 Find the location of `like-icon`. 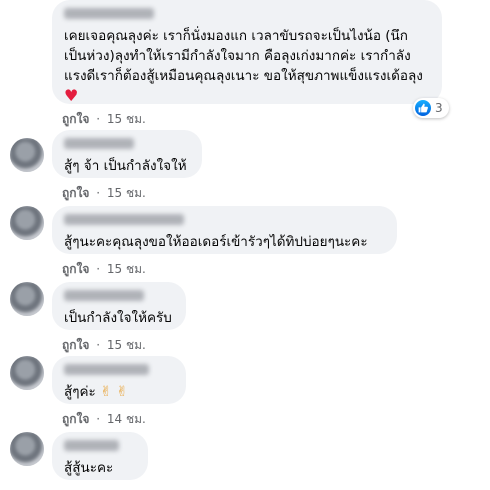

like-icon is located at coordinates (423, 108).